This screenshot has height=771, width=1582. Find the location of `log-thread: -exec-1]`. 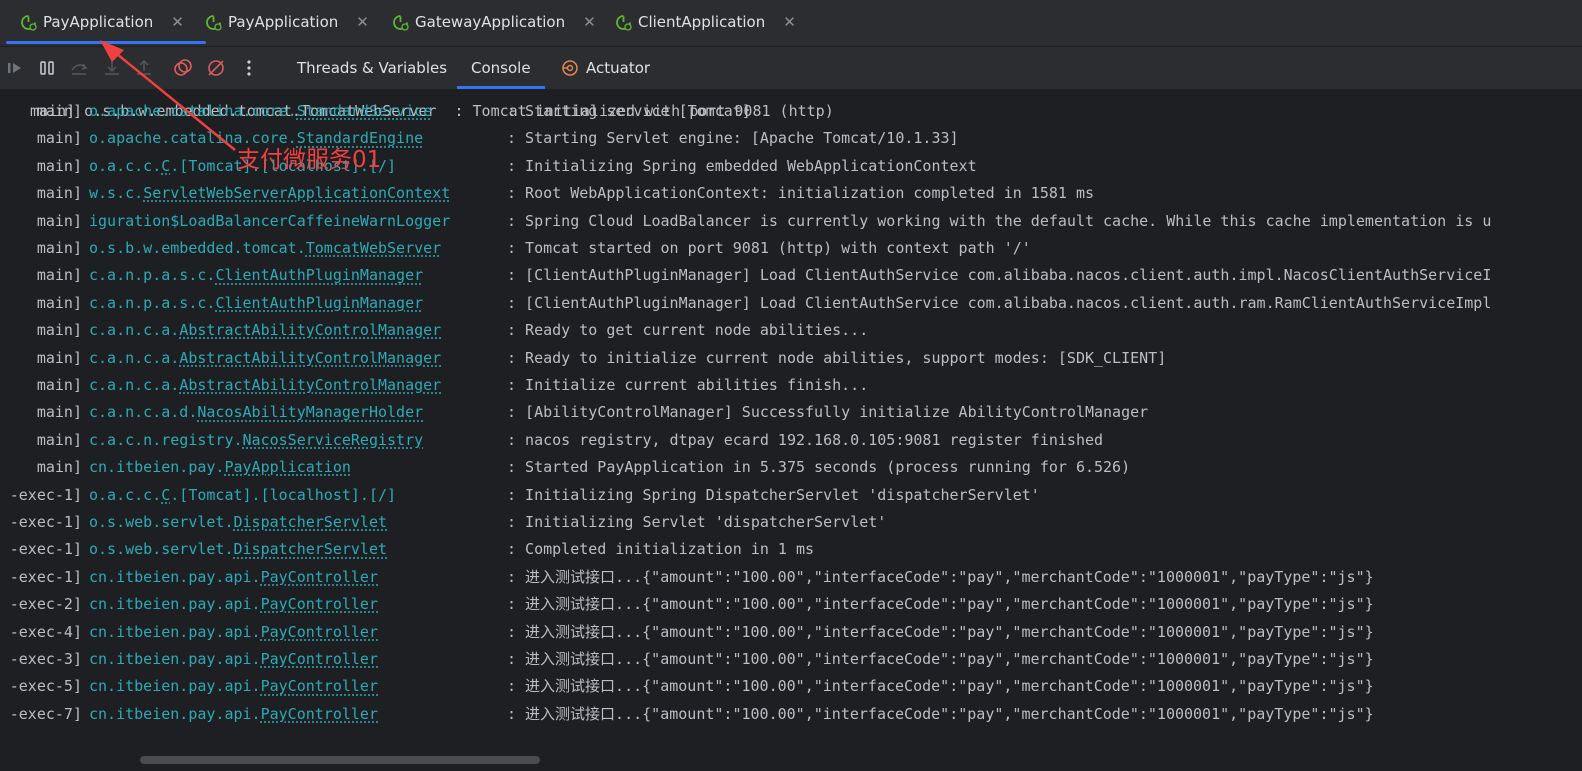

log-thread: -exec-1] is located at coordinates (45, 576).